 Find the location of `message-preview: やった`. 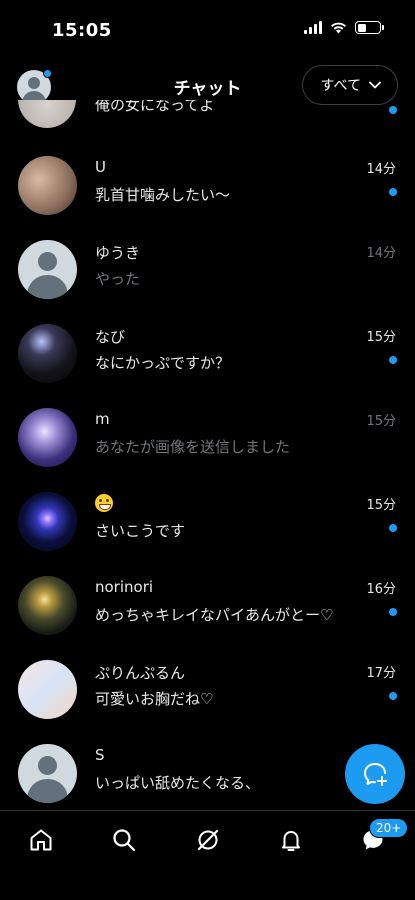

message-preview: やった is located at coordinates (118, 279).